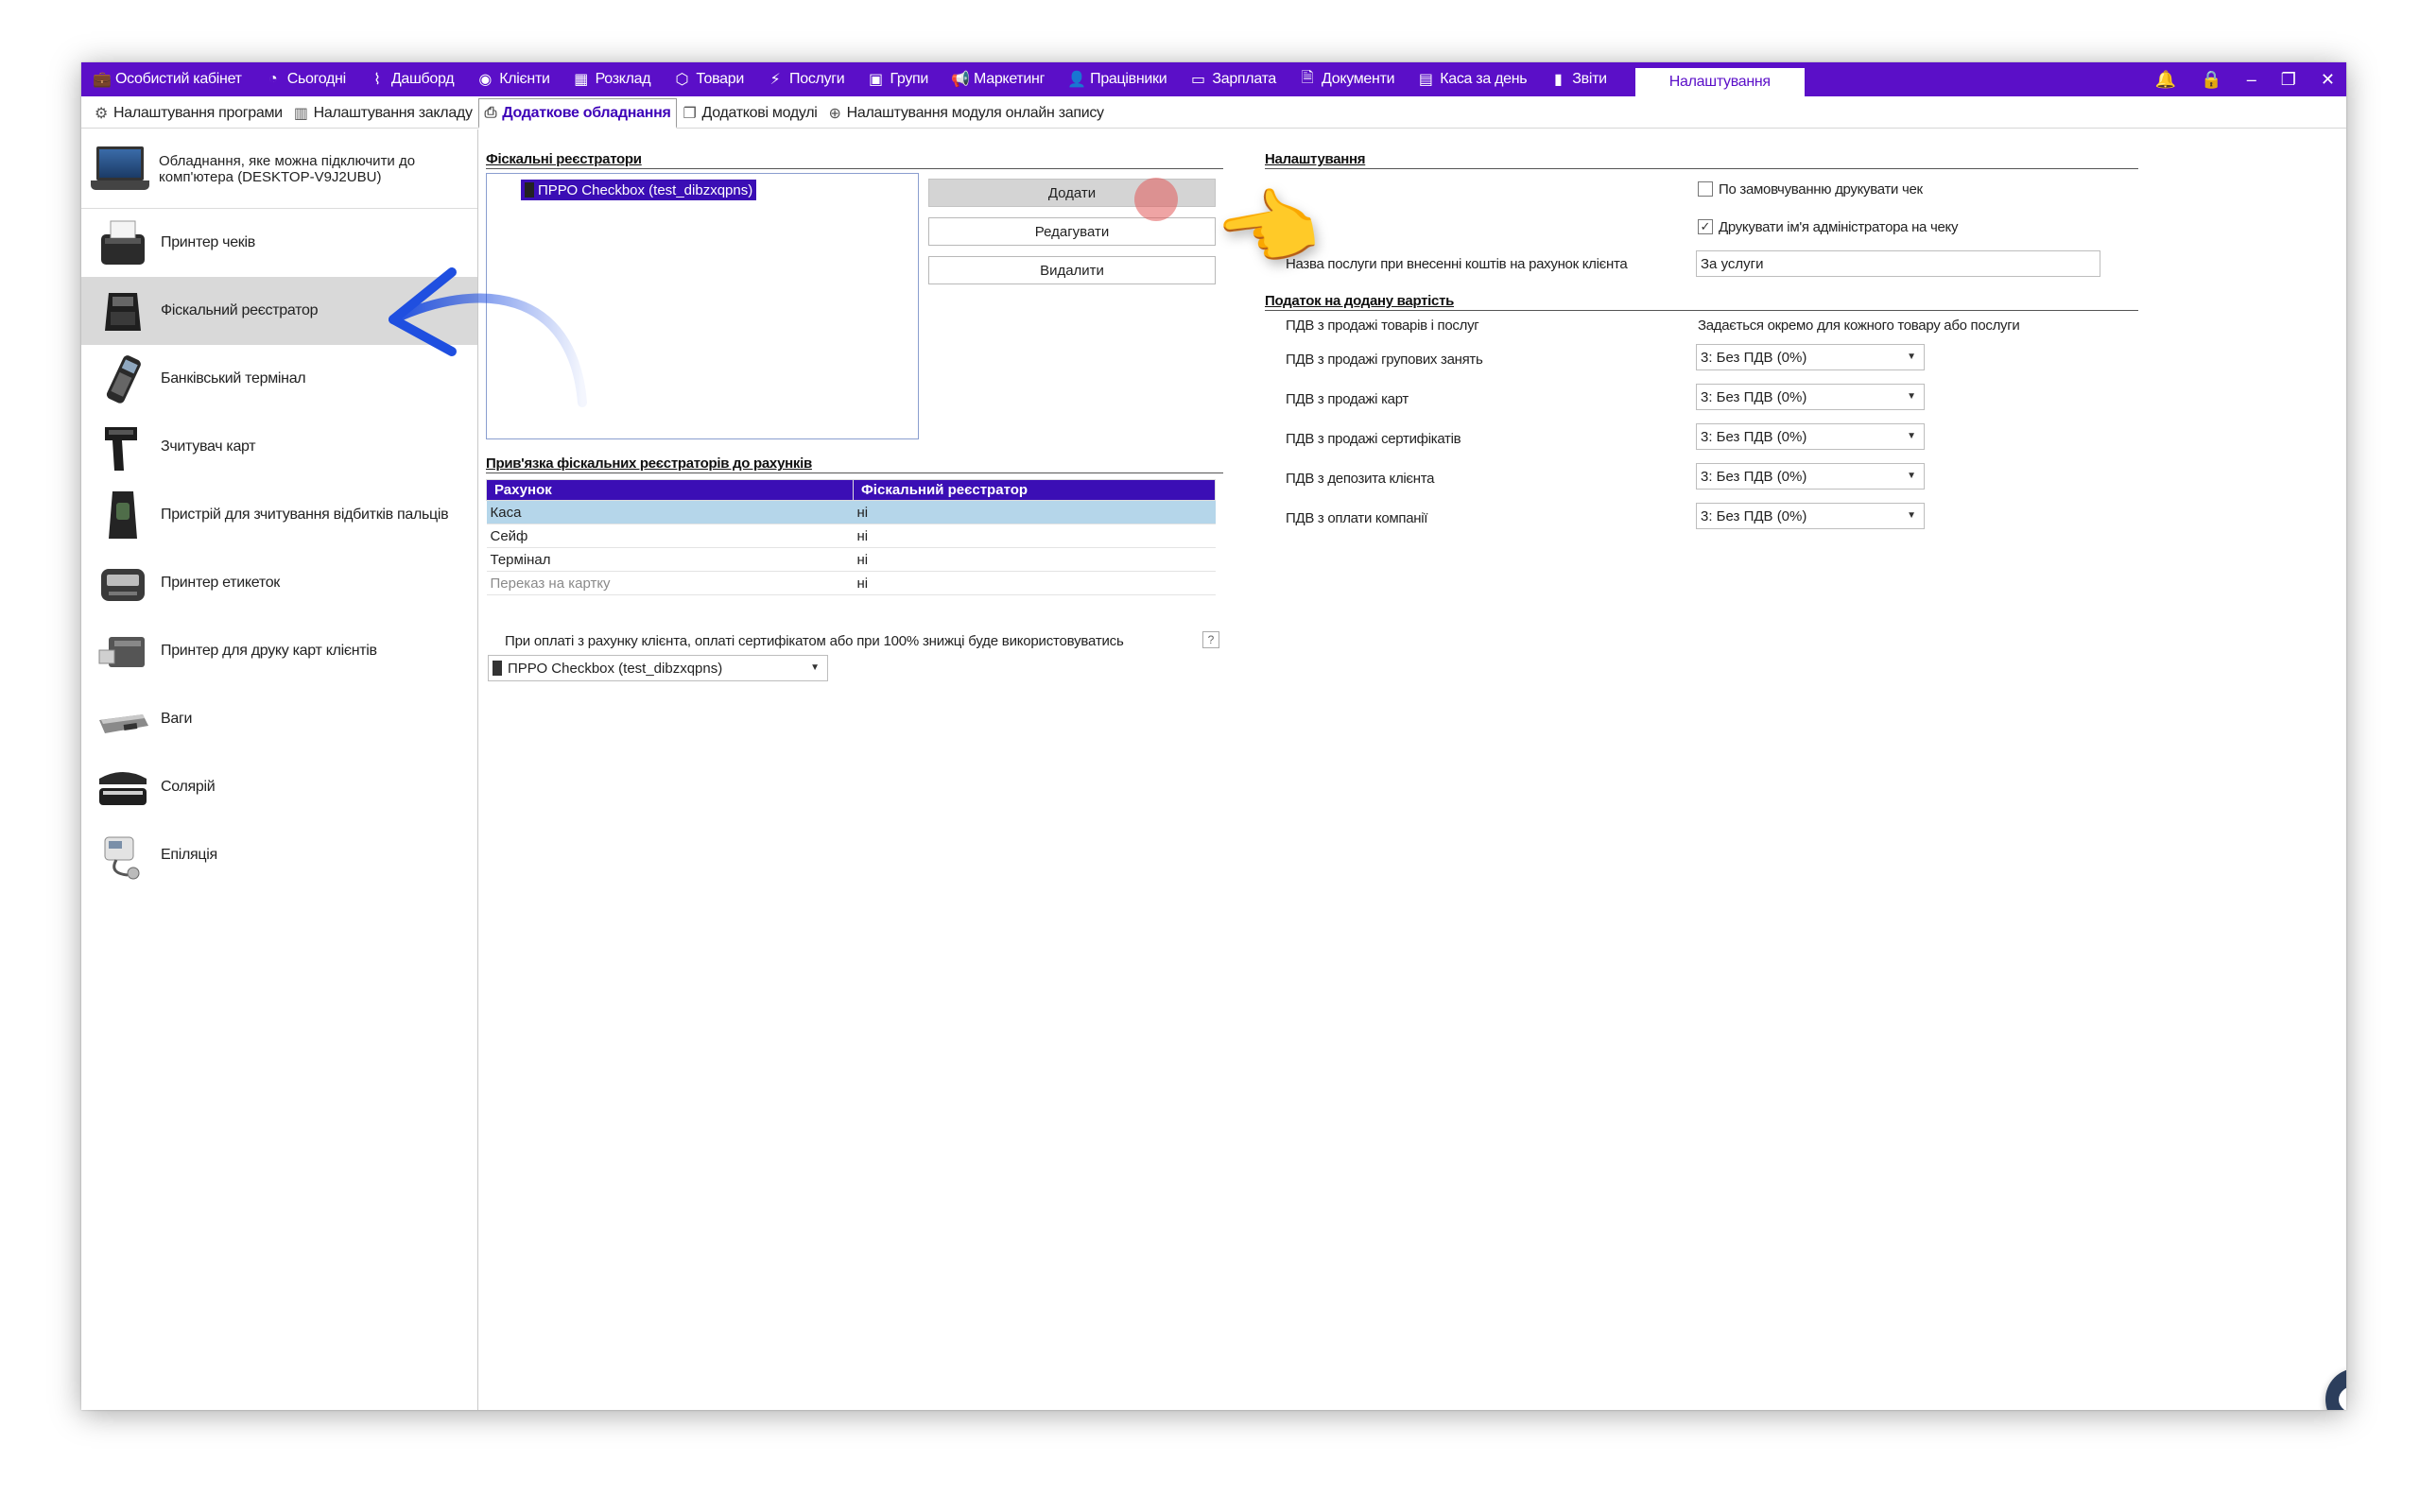  I want to click on select-value: ПРРО Checkbox (test_dibzxqpns), so click(615, 668).